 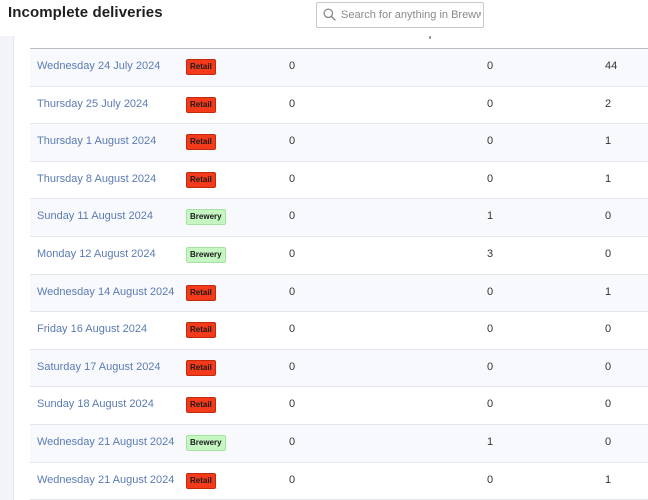 What do you see at coordinates (339, 143) in the screenshot?
I see `table-row: Thursday 1 August 2024 Retail 0 0 1` at bounding box center [339, 143].